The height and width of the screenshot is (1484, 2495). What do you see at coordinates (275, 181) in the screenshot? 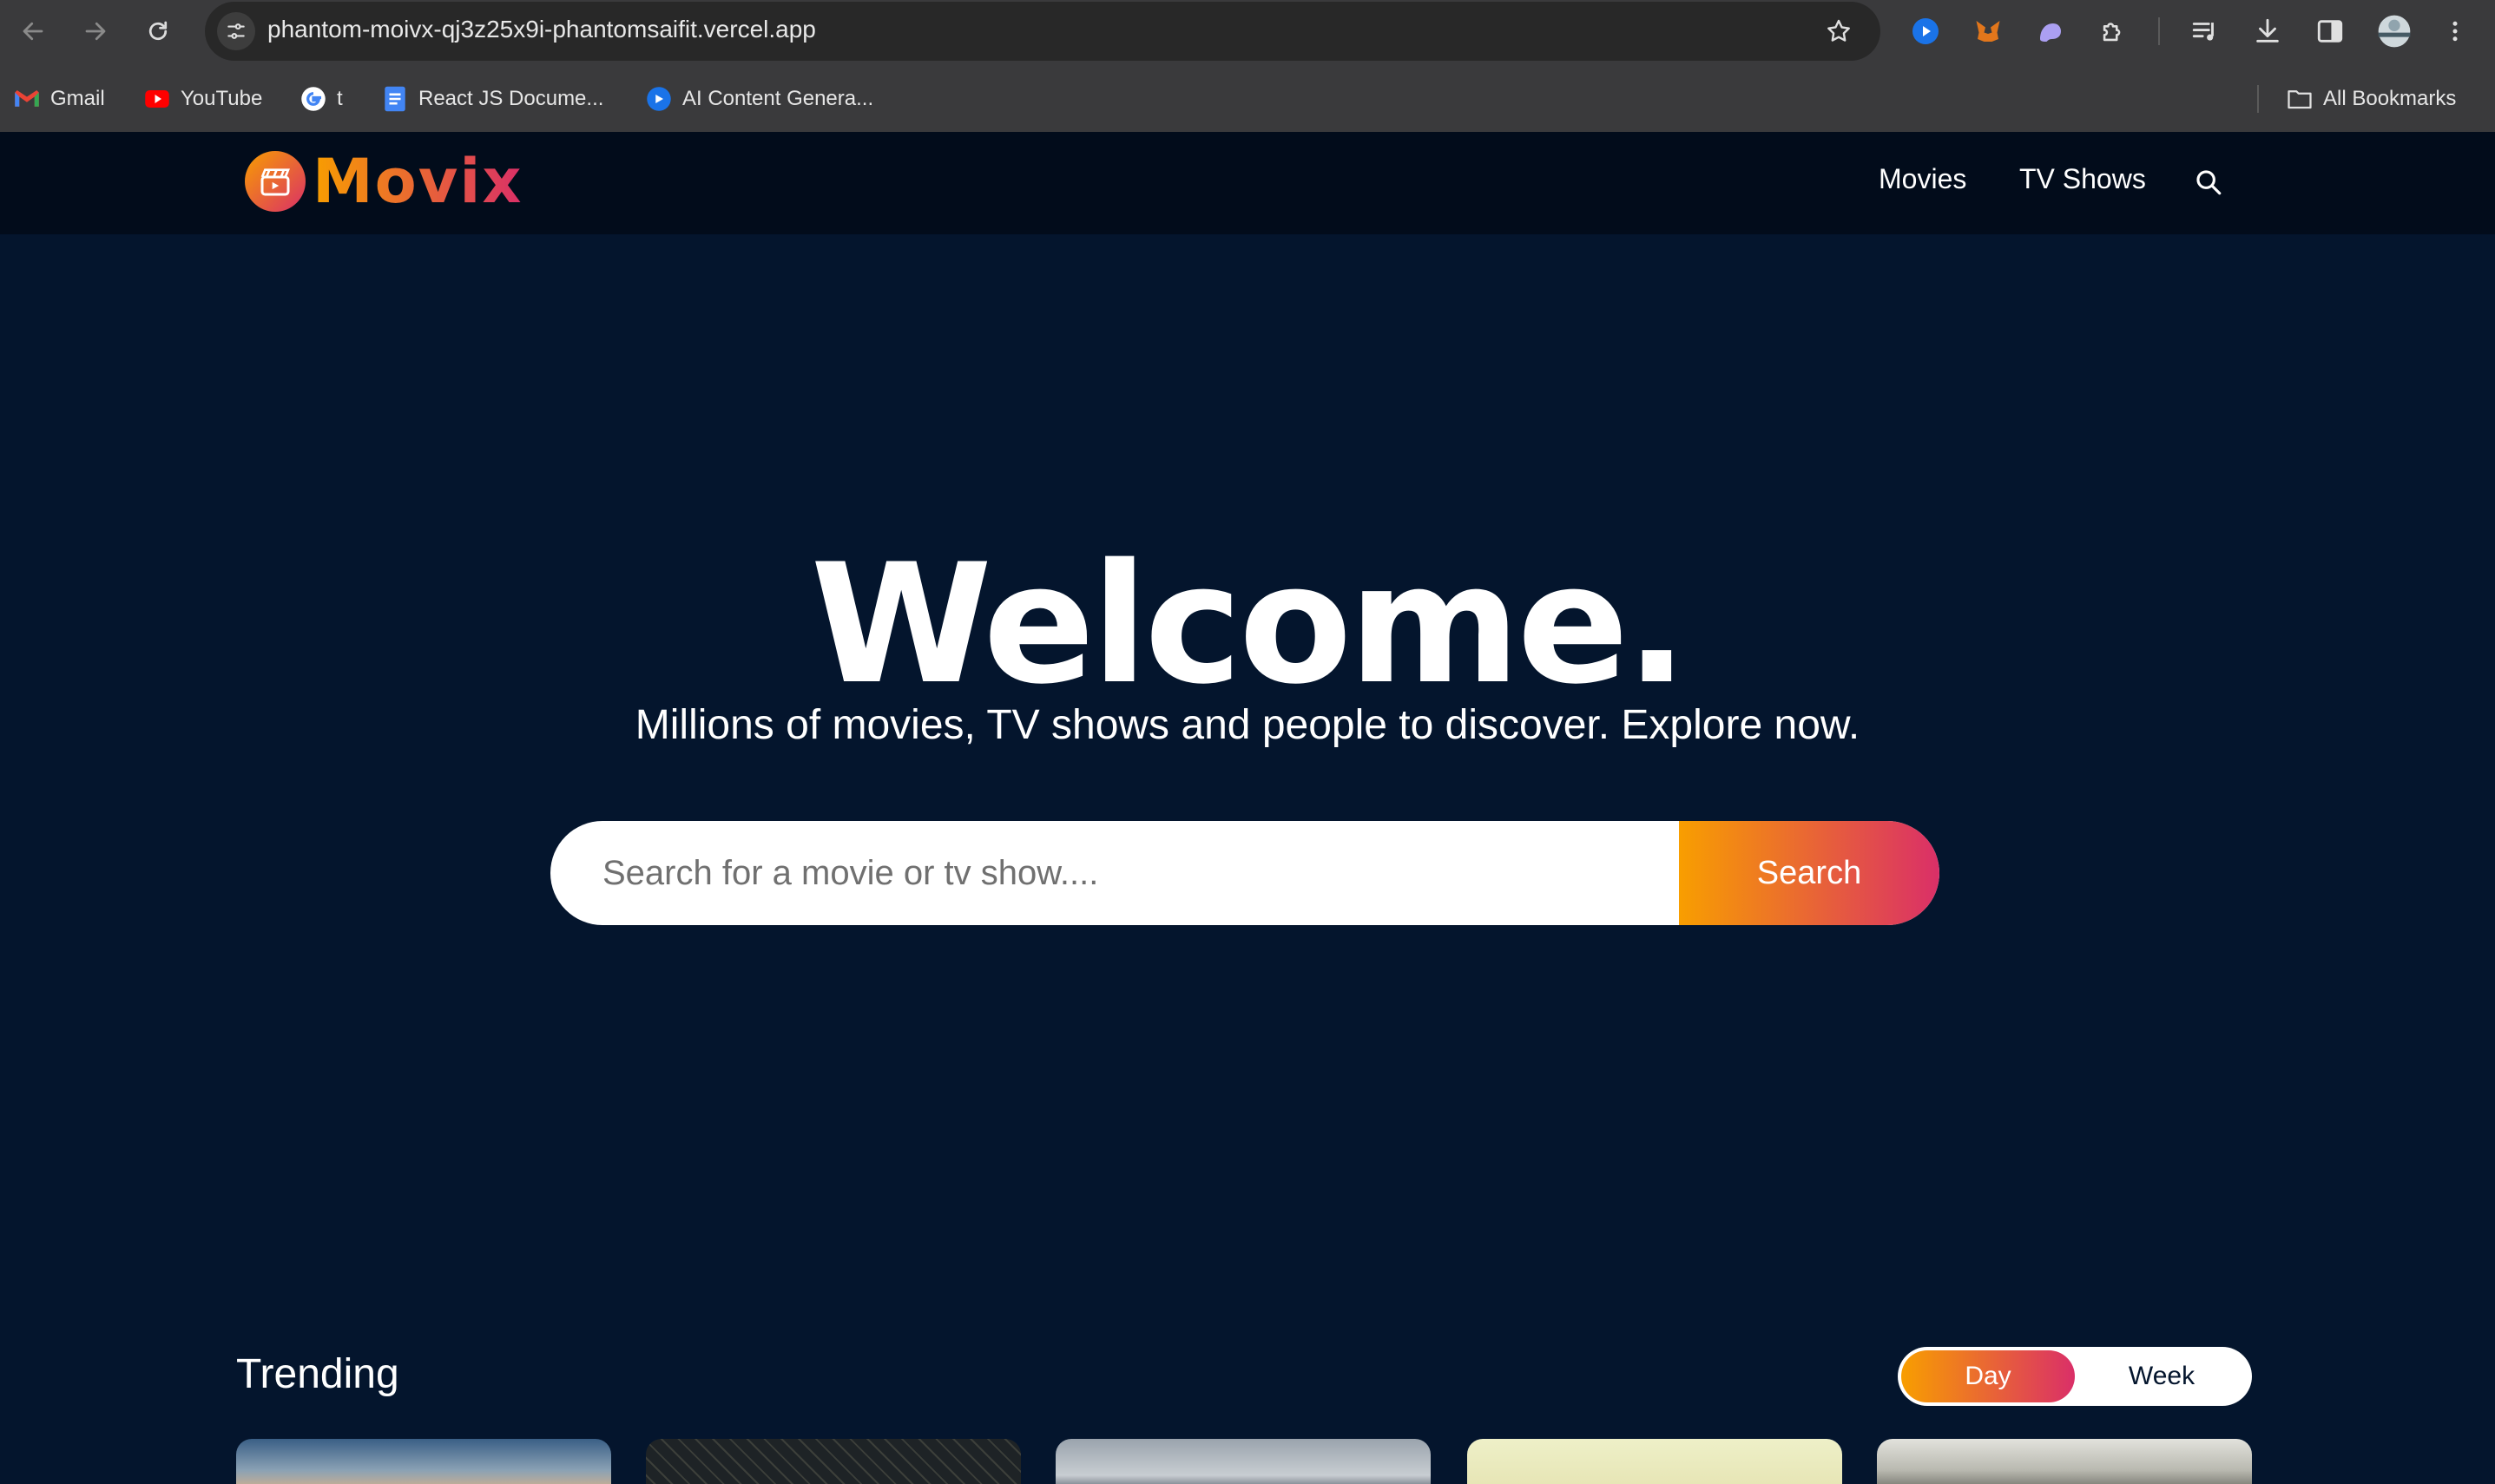
I see `clapperboard-icon` at bounding box center [275, 181].